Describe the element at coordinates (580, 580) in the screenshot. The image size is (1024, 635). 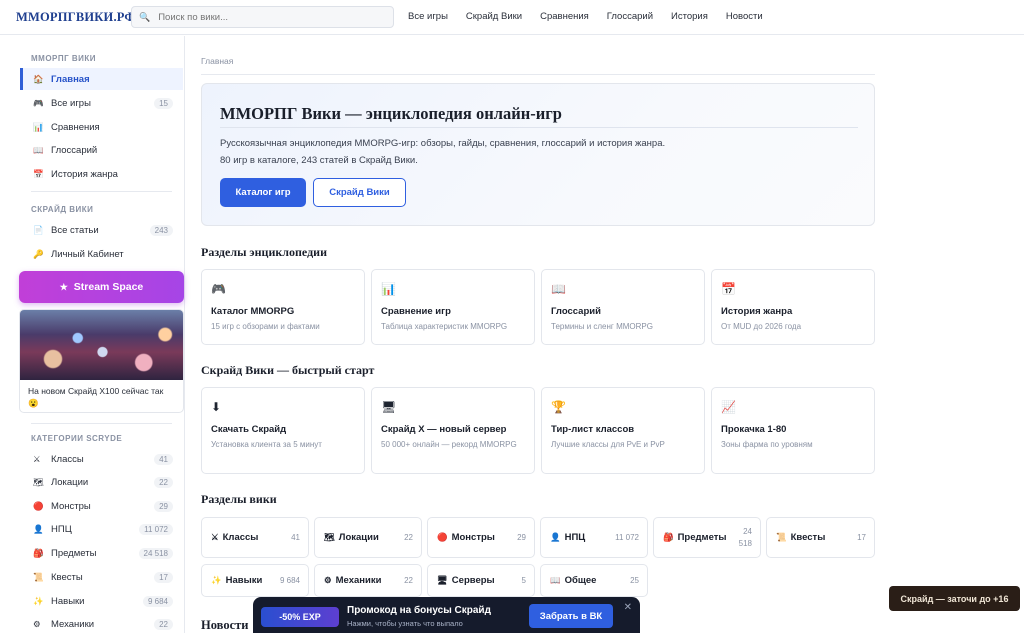
I see `chip-label: Общее` at that location.